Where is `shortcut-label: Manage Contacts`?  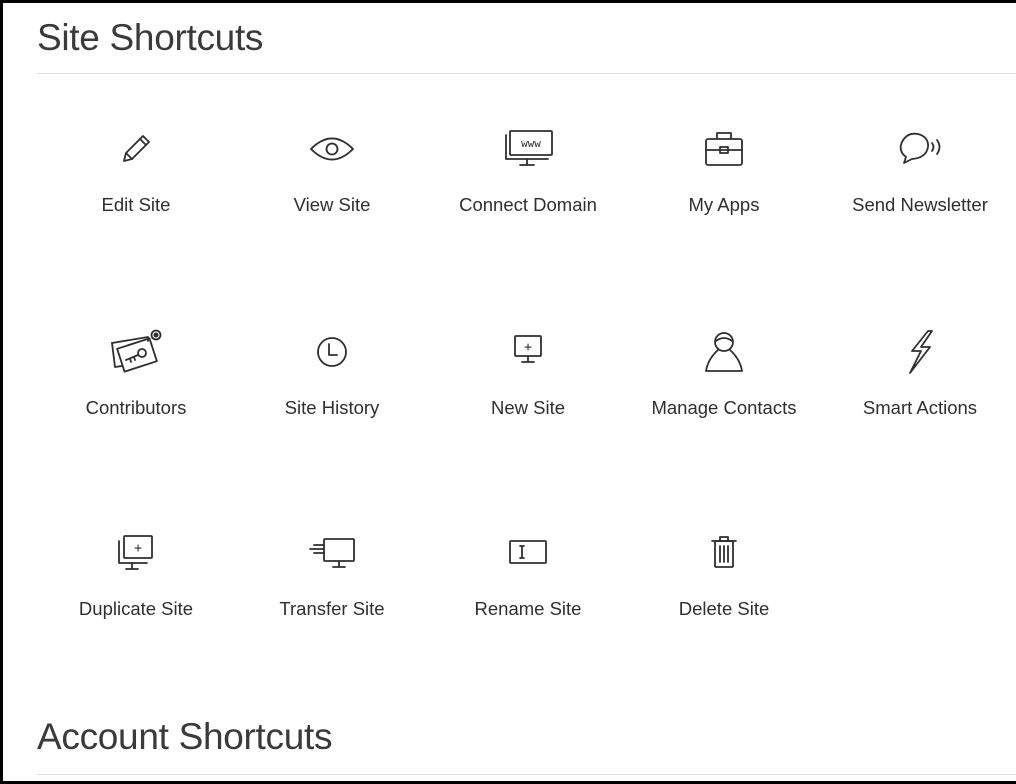 shortcut-label: Manage Contacts is located at coordinates (724, 407).